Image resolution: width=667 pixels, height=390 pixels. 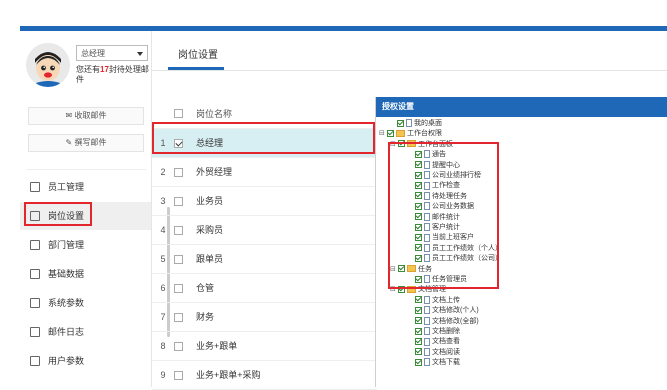 I want to click on select-all-checkbox, so click(x=178, y=114).